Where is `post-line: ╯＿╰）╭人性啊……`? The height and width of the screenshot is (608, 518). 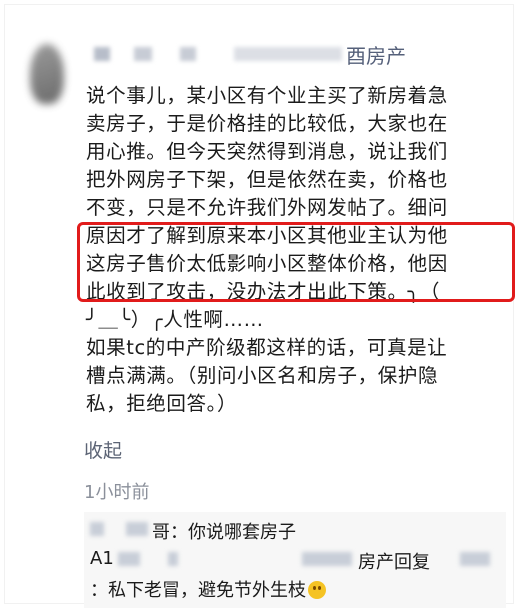
post-line: ╯＿╰）╭人性啊…… is located at coordinates (175, 319).